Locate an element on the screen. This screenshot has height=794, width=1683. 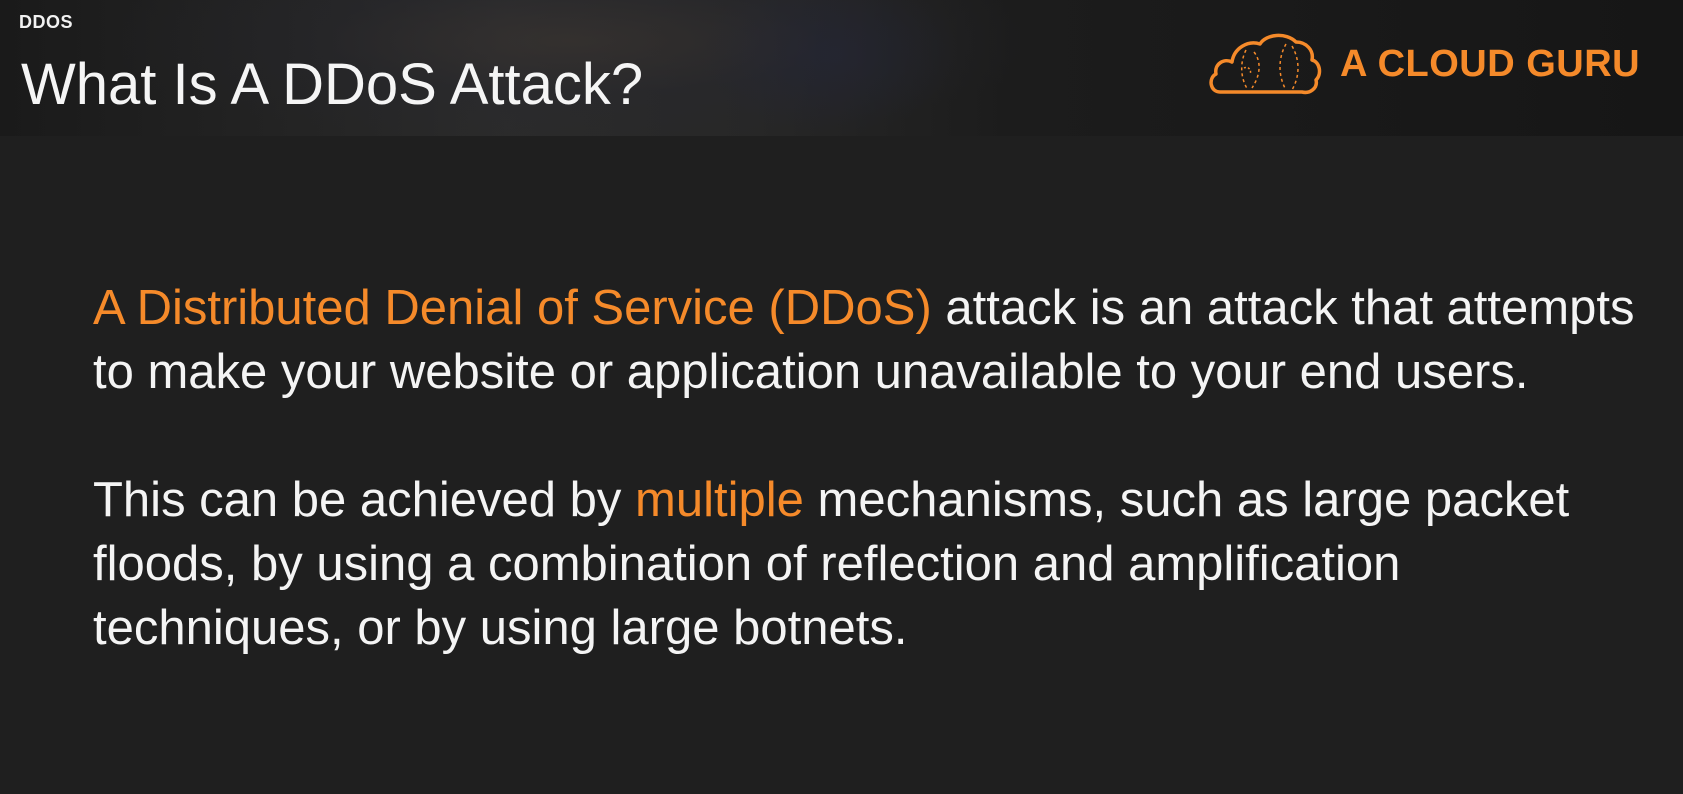
page-title: What Is A DDoS Attack? is located at coordinates (332, 84).